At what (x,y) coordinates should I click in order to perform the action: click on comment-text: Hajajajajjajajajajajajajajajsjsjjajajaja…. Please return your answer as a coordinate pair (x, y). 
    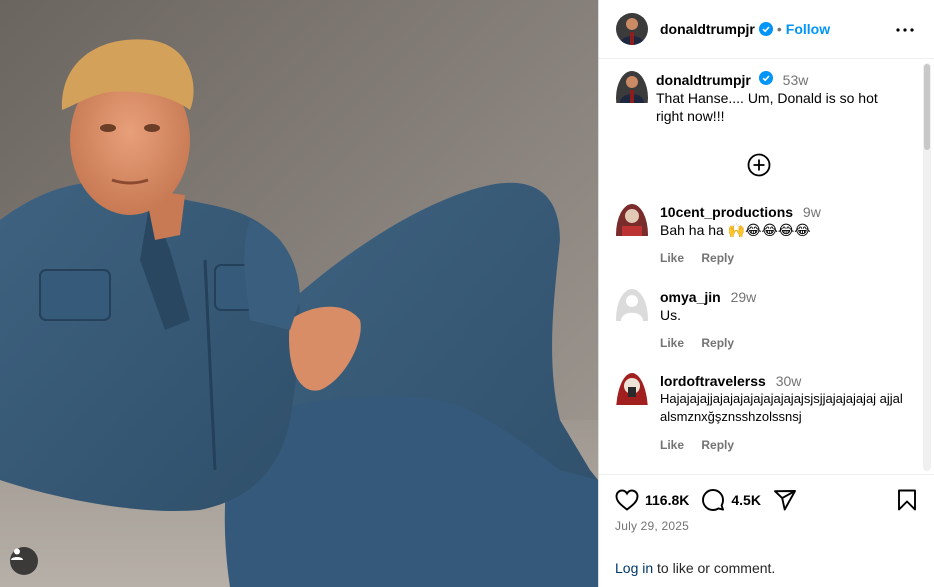
    Looking at the image, I should click on (781, 407).